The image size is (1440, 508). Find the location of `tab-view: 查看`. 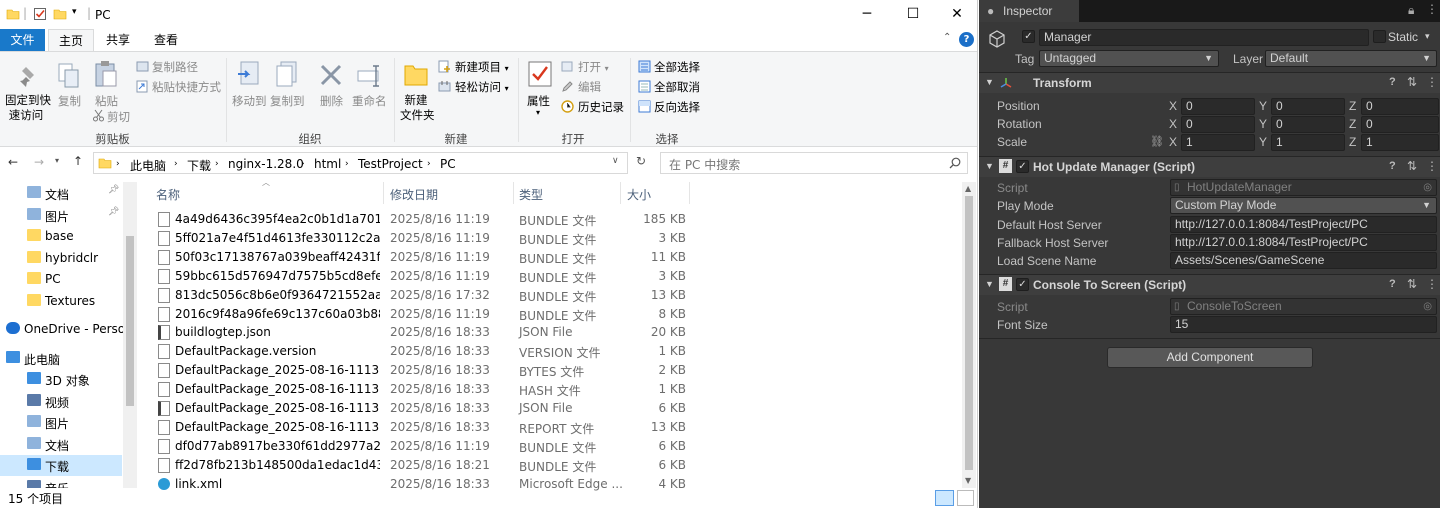

tab-view: 查看 is located at coordinates (166, 40).